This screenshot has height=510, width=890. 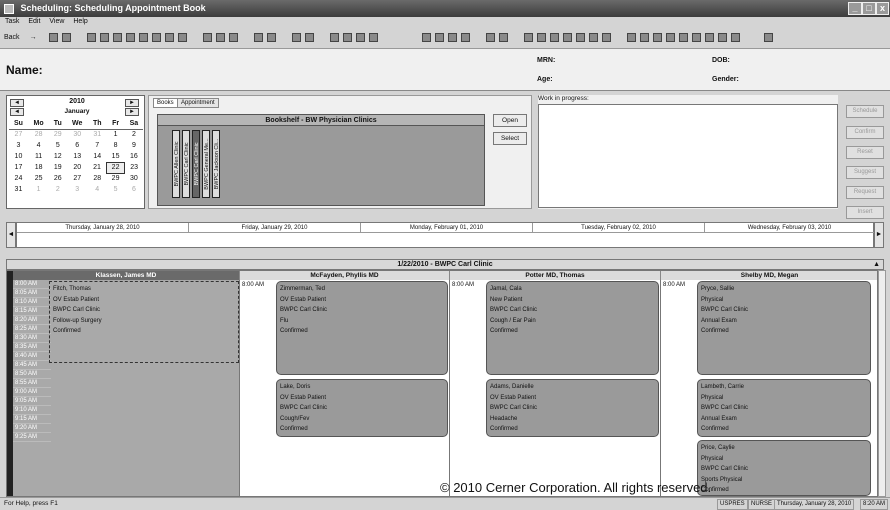 I want to click on time-slot: 8:35 AM, so click(x=32, y=347).